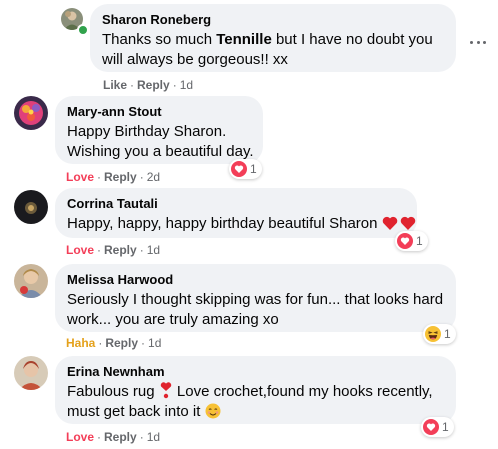 Image resolution: width=498 pixels, height=449 pixels. What do you see at coordinates (80, 343) in the screenshot?
I see `haha-button: Haha` at bounding box center [80, 343].